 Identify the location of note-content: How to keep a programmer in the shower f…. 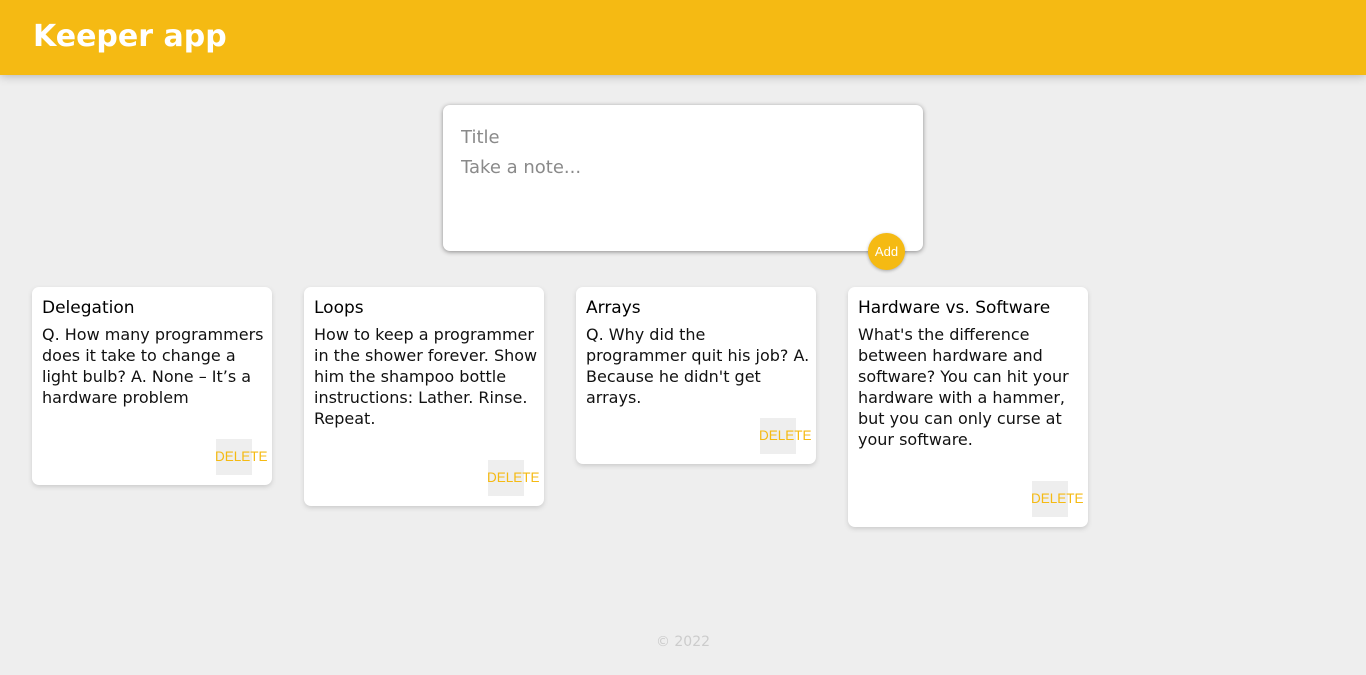
(428, 376).